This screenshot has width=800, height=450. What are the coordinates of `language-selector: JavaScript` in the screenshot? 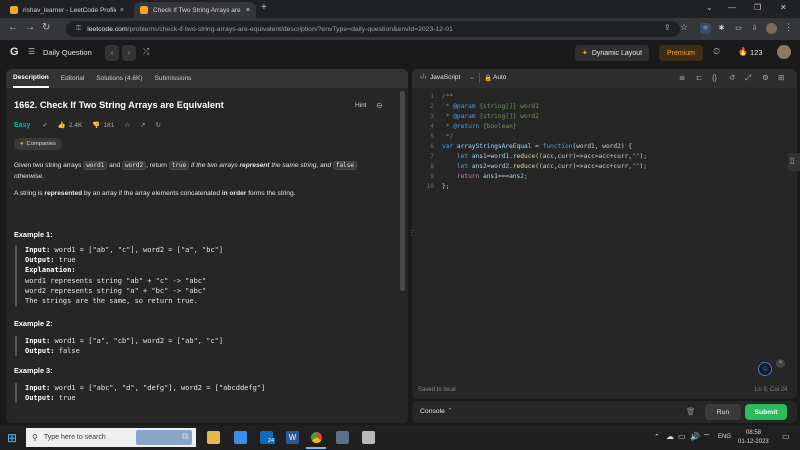 It's located at (445, 77).